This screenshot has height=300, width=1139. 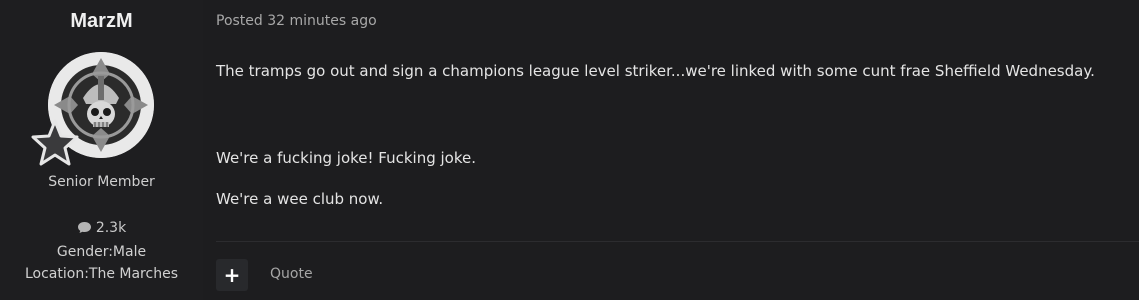 What do you see at coordinates (101, 182) in the screenshot?
I see `member-role: Senior Member` at bounding box center [101, 182].